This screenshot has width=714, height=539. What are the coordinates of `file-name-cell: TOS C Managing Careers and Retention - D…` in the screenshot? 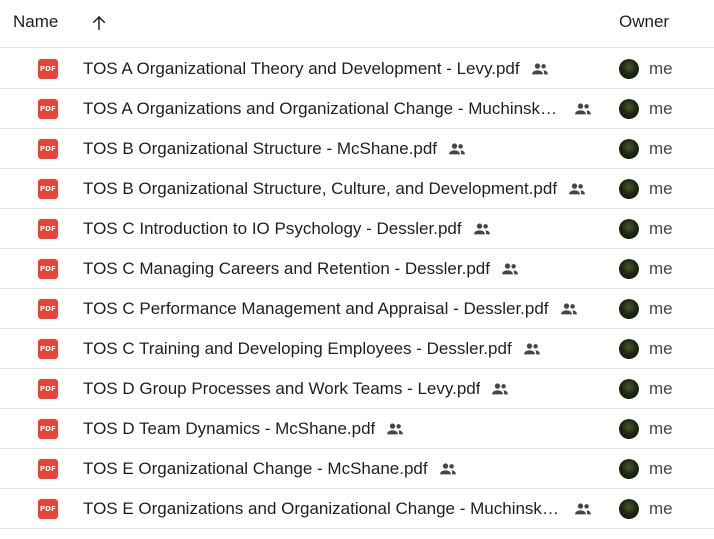 It's located at (301, 268).